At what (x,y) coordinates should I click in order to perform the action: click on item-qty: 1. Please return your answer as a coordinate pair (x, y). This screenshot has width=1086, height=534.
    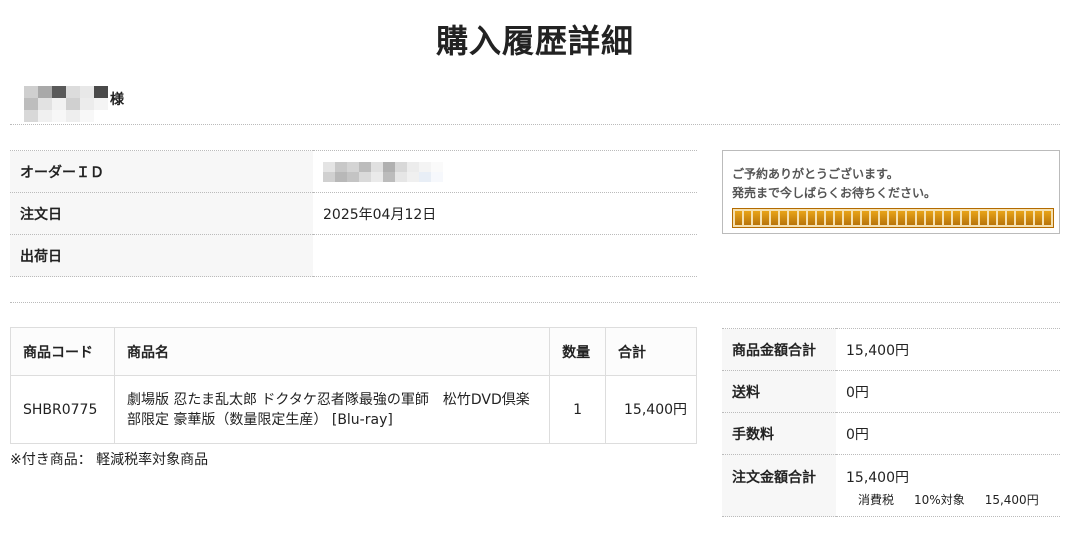
    Looking at the image, I should click on (578, 409).